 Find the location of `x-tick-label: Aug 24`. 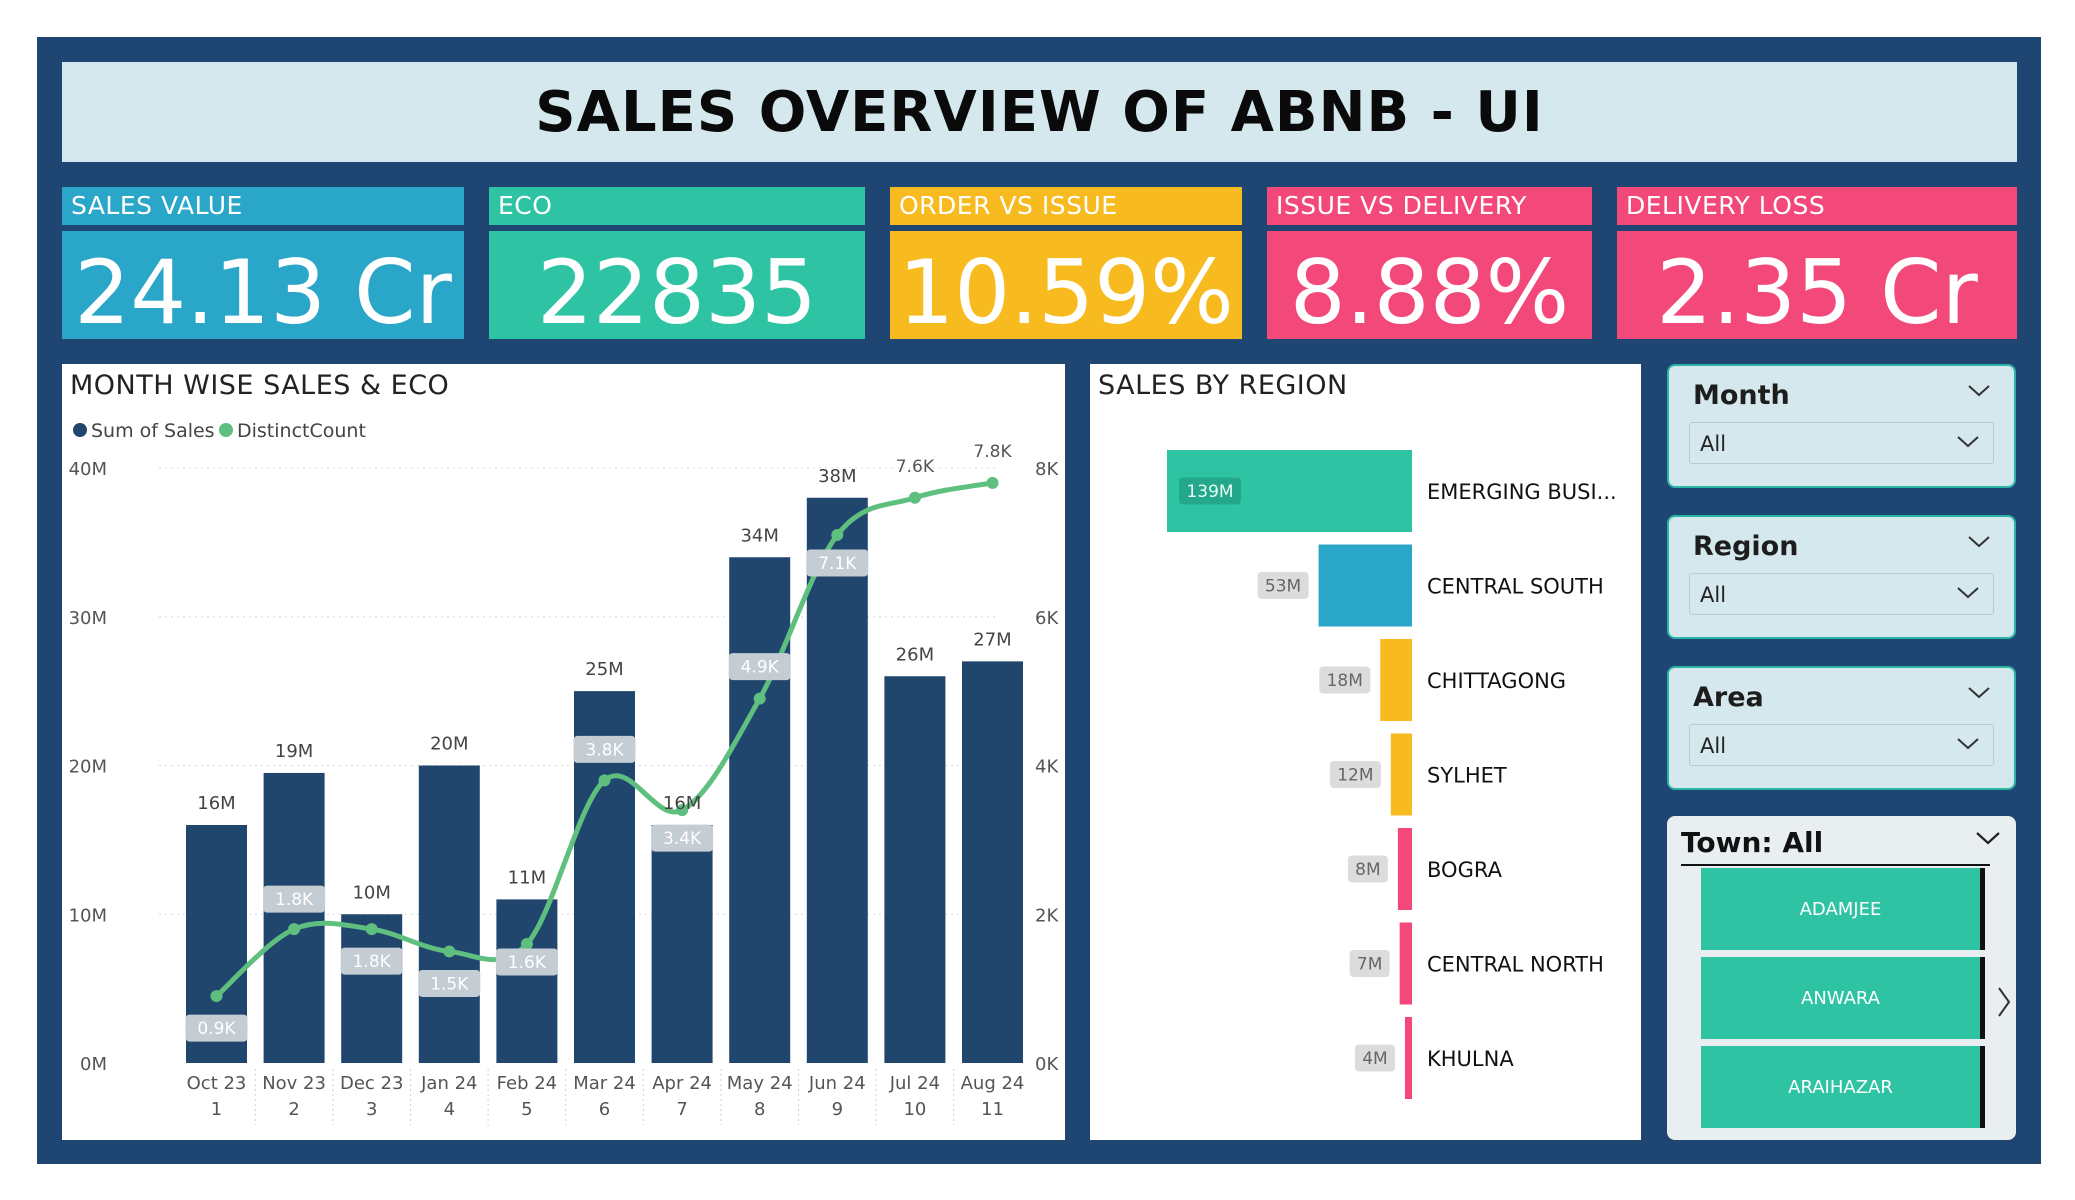

x-tick-label: Aug 24 is located at coordinates (993, 1083).